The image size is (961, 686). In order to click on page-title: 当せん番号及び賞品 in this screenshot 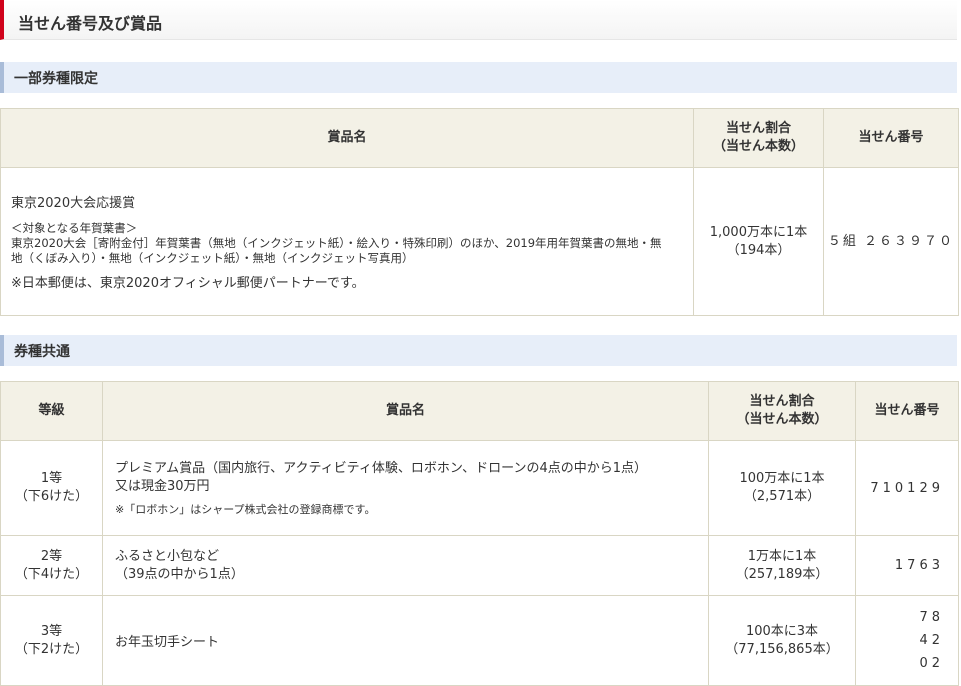, I will do `click(478, 20)`.